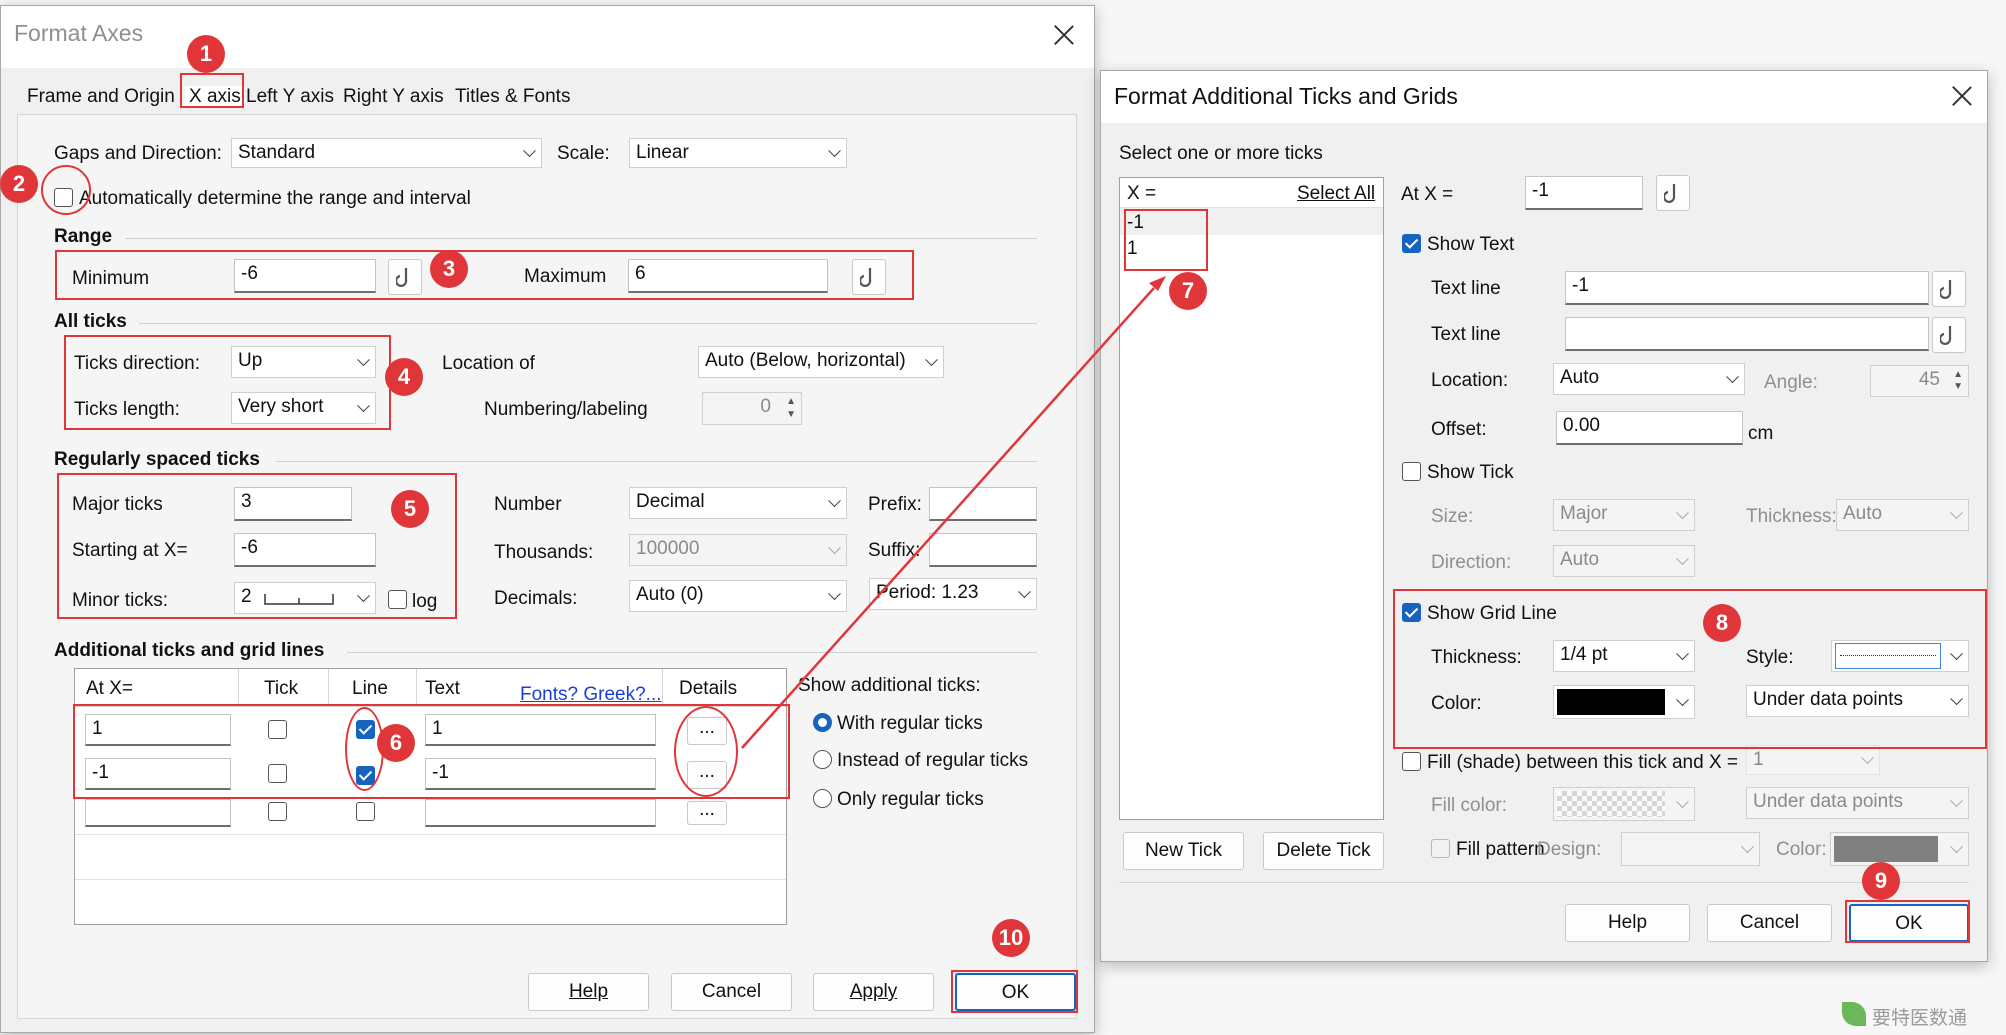 The image size is (2006, 1035). What do you see at coordinates (953, 512) in the screenshot?
I see `annotation-arrow` at bounding box center [953, 512].